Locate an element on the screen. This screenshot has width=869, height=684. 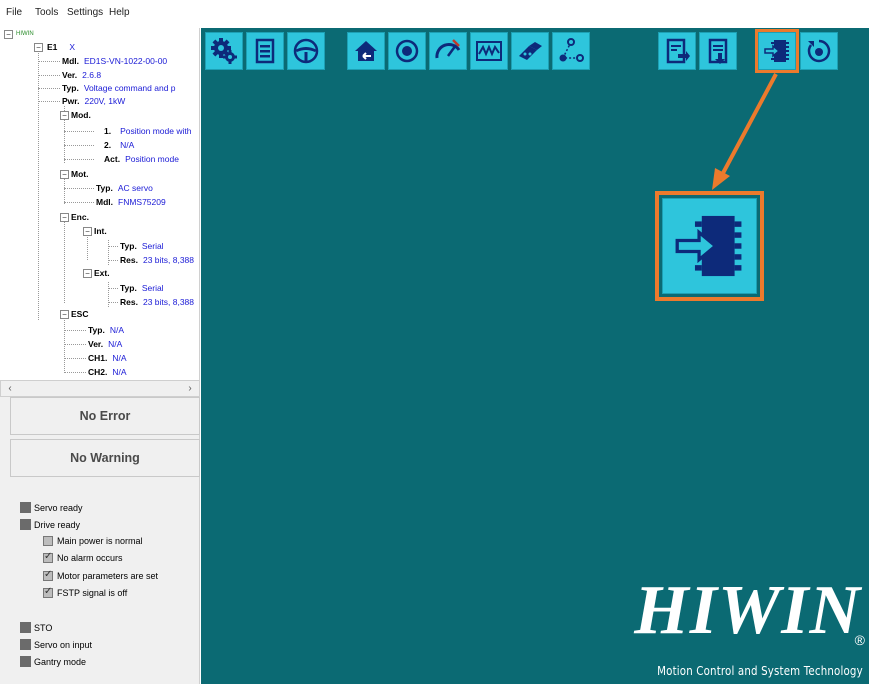
drive-ready-indicator: Drive ready is located at coordinates (50, 524).